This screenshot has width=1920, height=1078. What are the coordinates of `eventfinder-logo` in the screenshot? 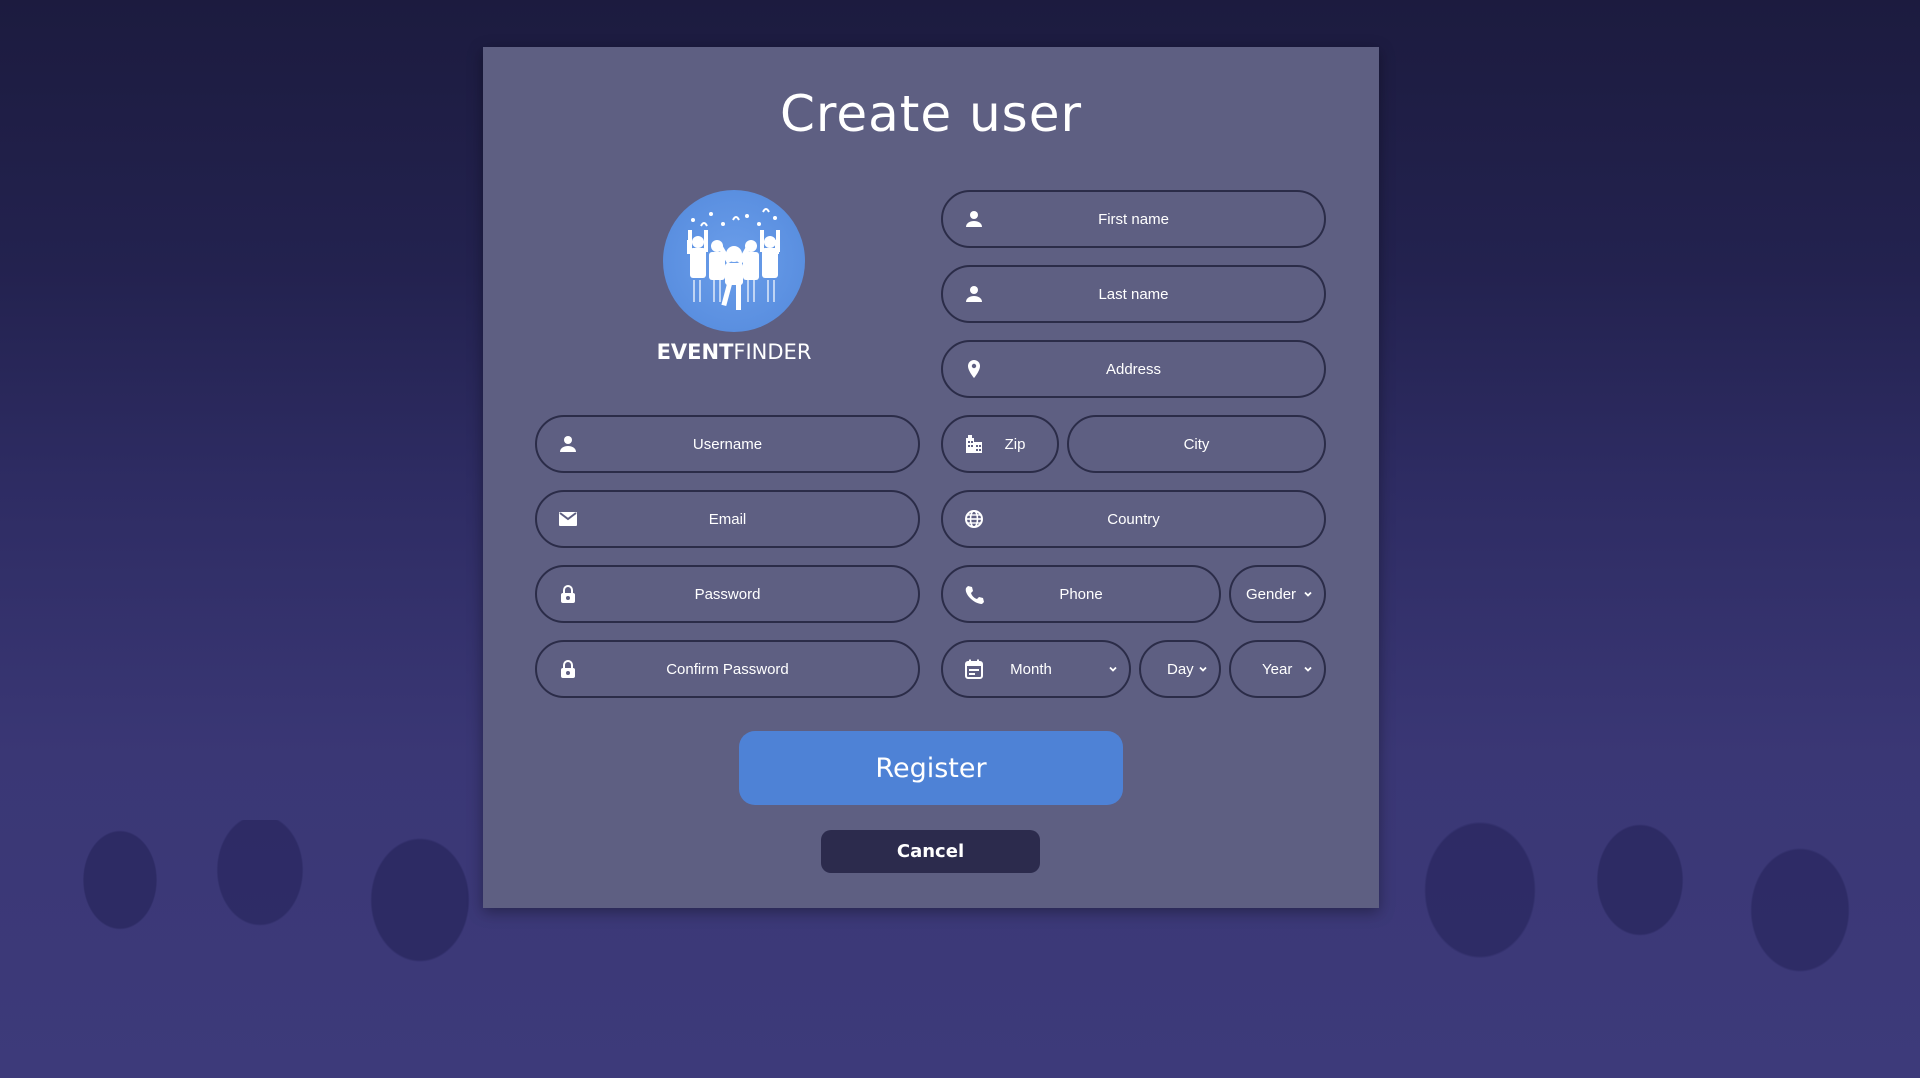 It's located at (734, 261).